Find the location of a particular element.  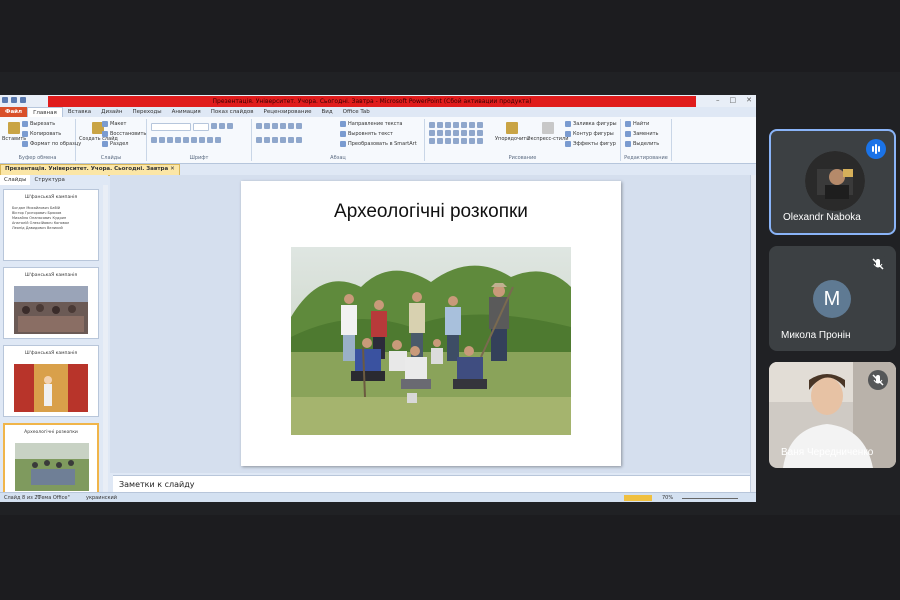

shape-effects-button: Эффекты фигур is located at coordinates (590, 144).